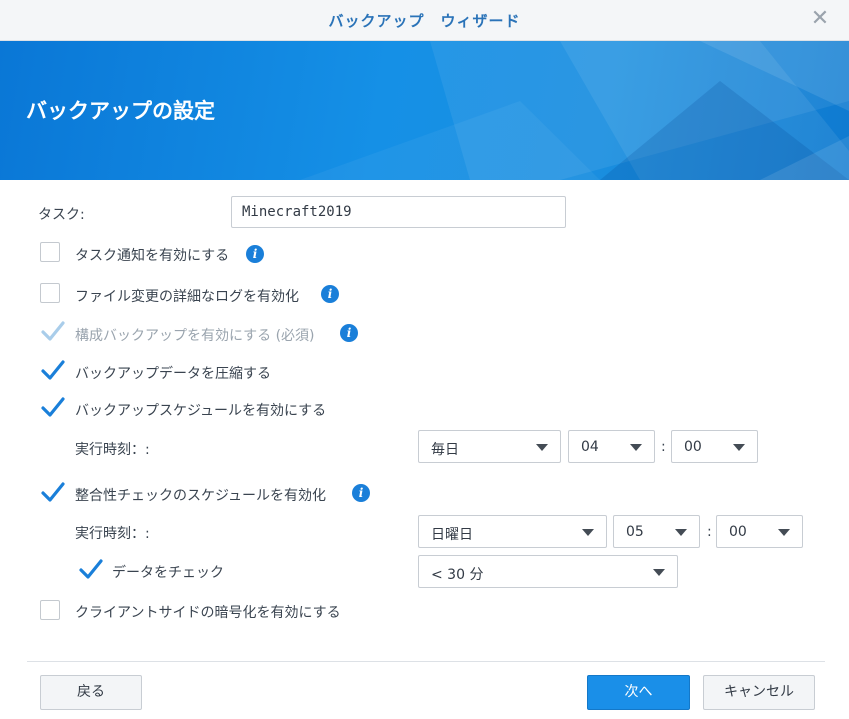  Describe the element at coordinates (52, 370) in the screenshot. I see `compress-checkbox` at that location.